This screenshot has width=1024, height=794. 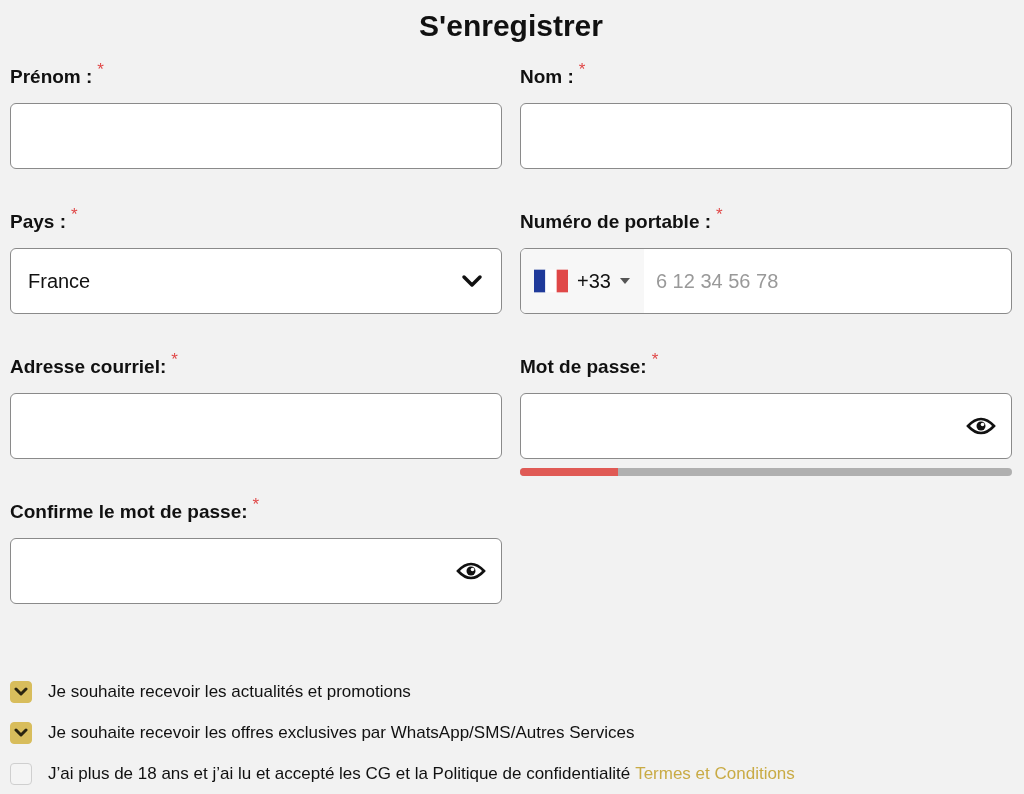 What do you see at coordinates (766, 281) in the screenshot?
I see `phone-field: +33 6 12 34 56 78` at bounding box center [766, 281].